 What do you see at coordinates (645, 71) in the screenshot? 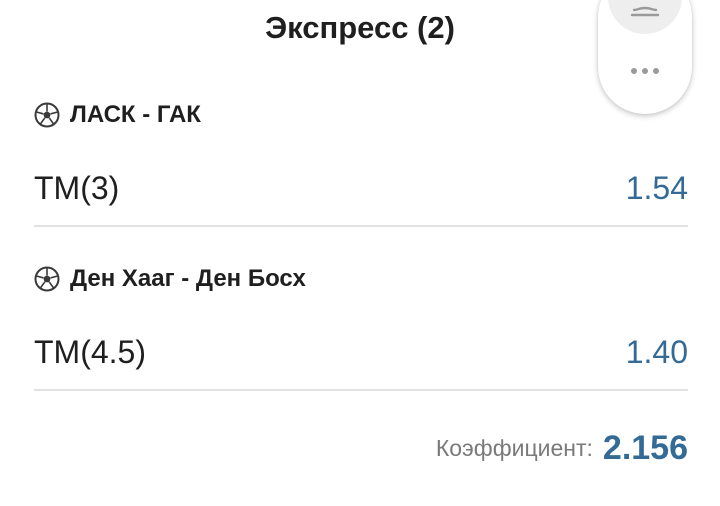
I see `more-options-button` at bounding box center [645, 71].